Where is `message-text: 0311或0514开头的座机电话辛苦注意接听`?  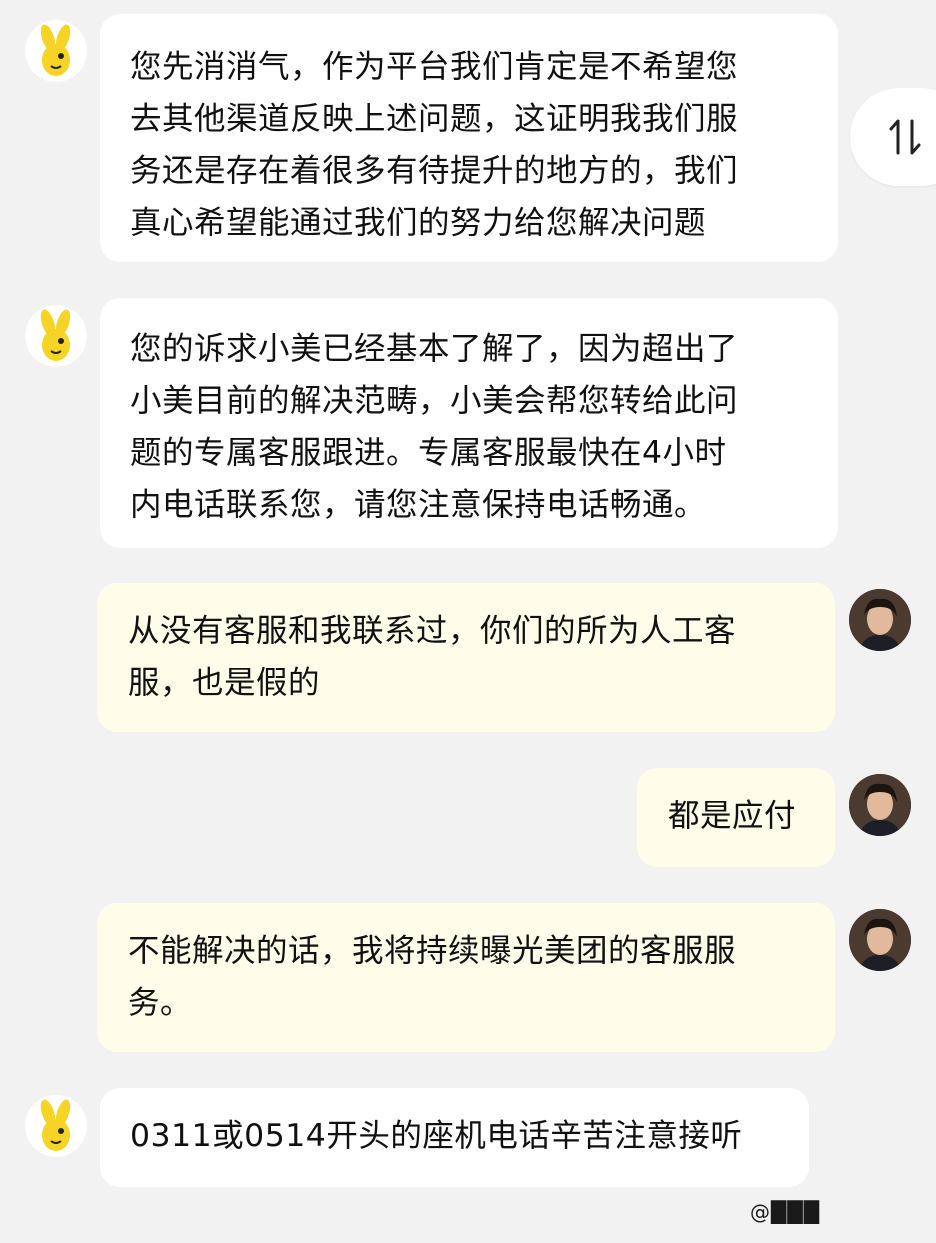
message-text: 0311或0514开头的座机电话辛苦注意接听 is located at coordinates (436, 1136).